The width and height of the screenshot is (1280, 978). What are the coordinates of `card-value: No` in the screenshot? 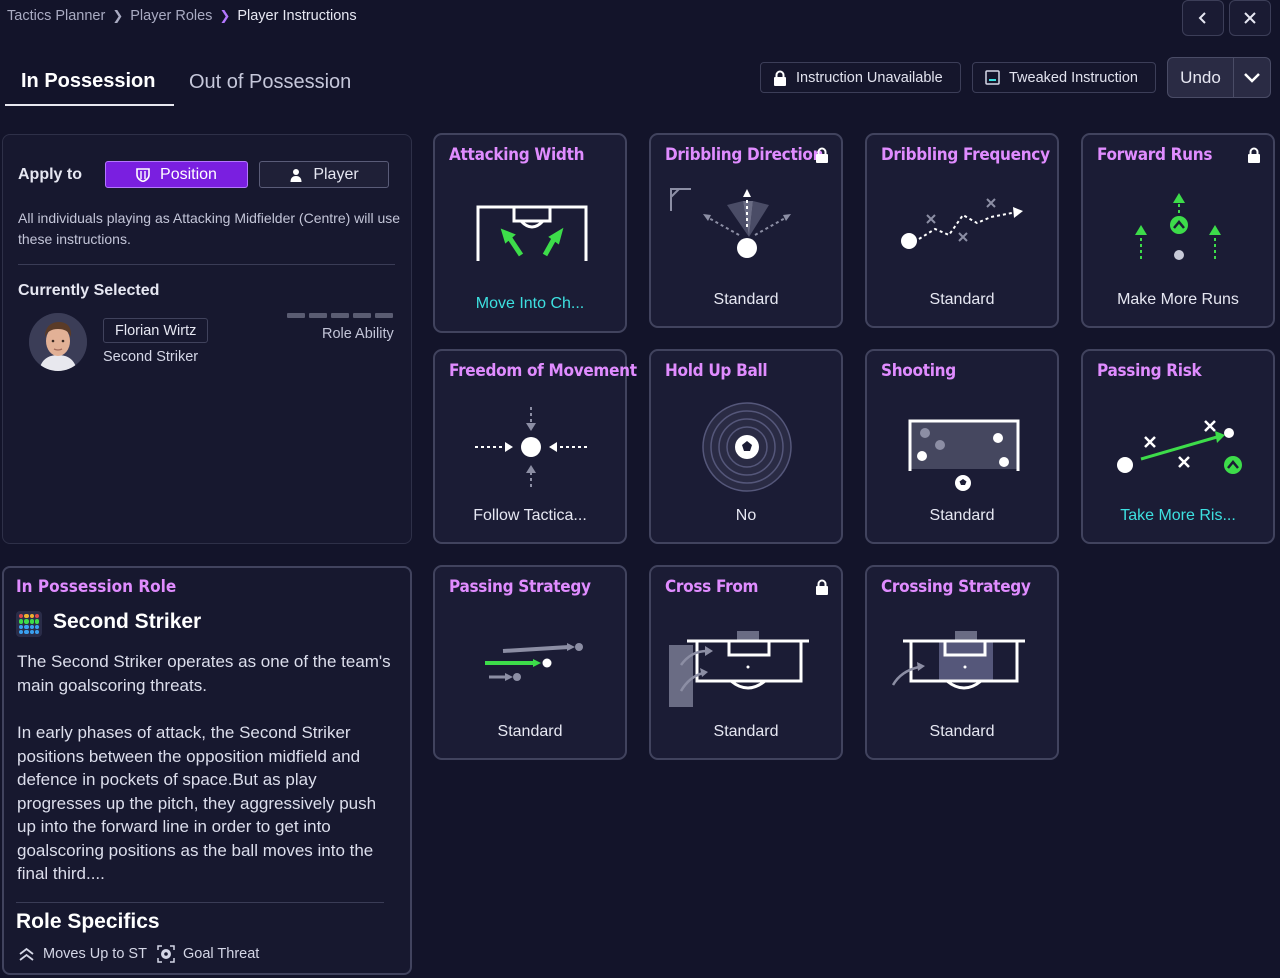 It's located at (746, 515).